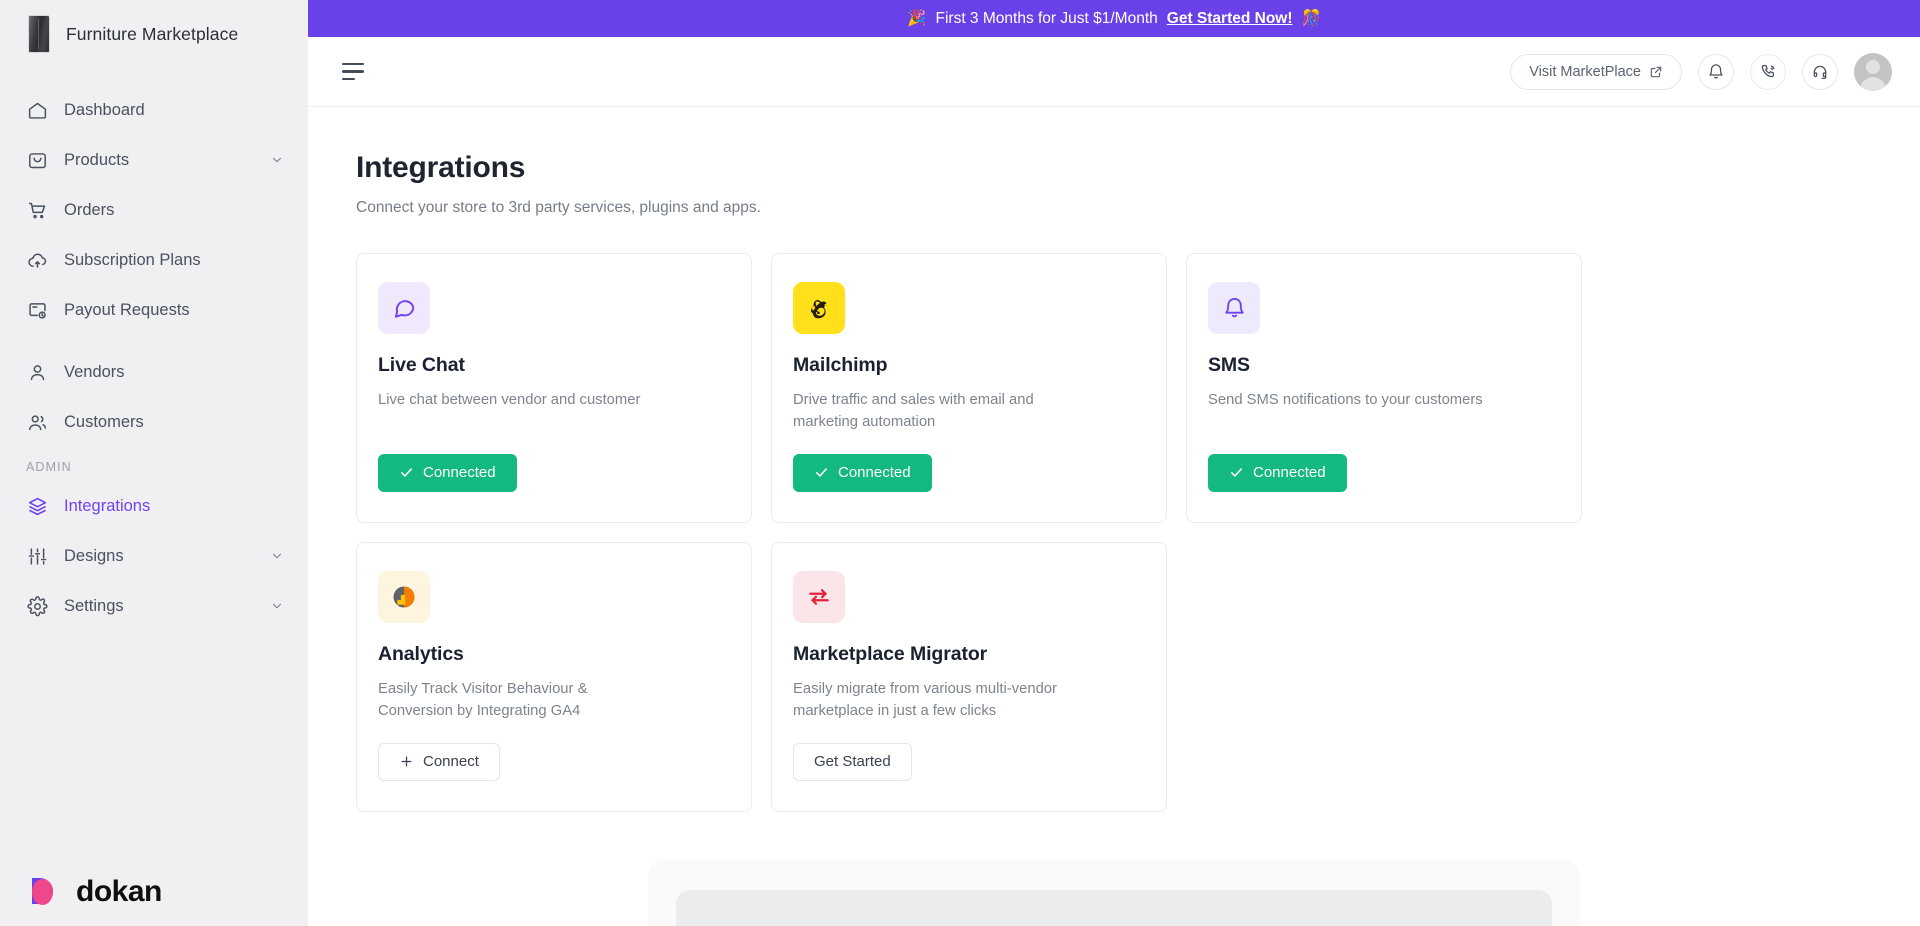 Image resolution: width=1920 pixels, height=926 pixels. What do you see at coordinates (37, 110) in the screenshot?
I see `home-icon` at bounding box center [37, 110].